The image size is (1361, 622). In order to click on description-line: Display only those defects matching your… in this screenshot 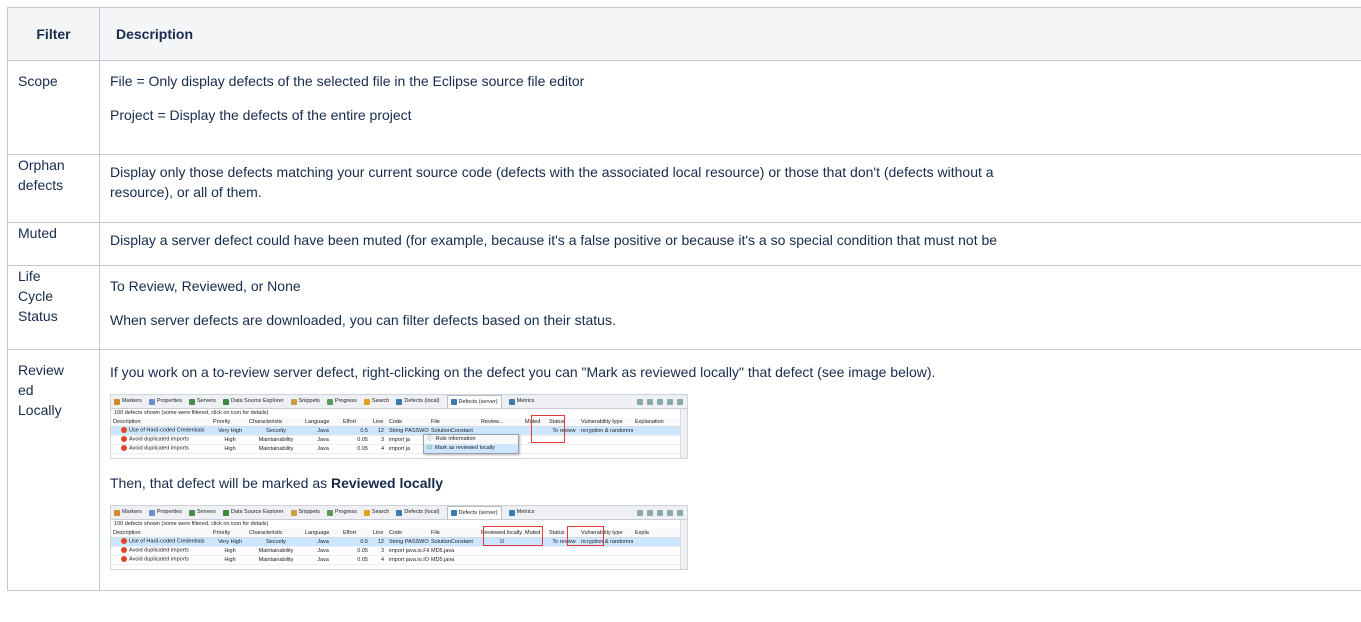, I will do `click(552, 172)`.